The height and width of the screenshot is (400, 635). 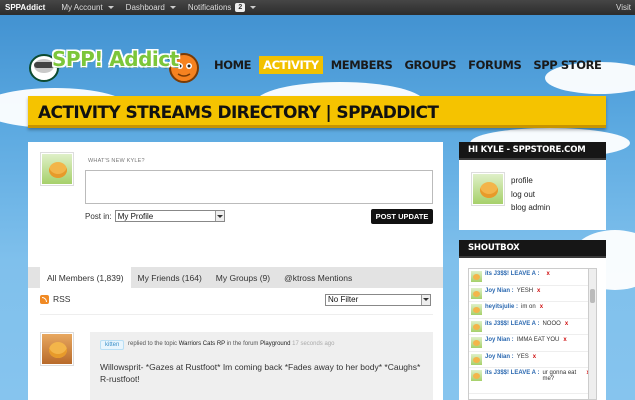 What do you see at coordinates (567, 65) in the screenshot?
I see `nav-spp-store: SPP STORE` at bounding box center [567, 65].